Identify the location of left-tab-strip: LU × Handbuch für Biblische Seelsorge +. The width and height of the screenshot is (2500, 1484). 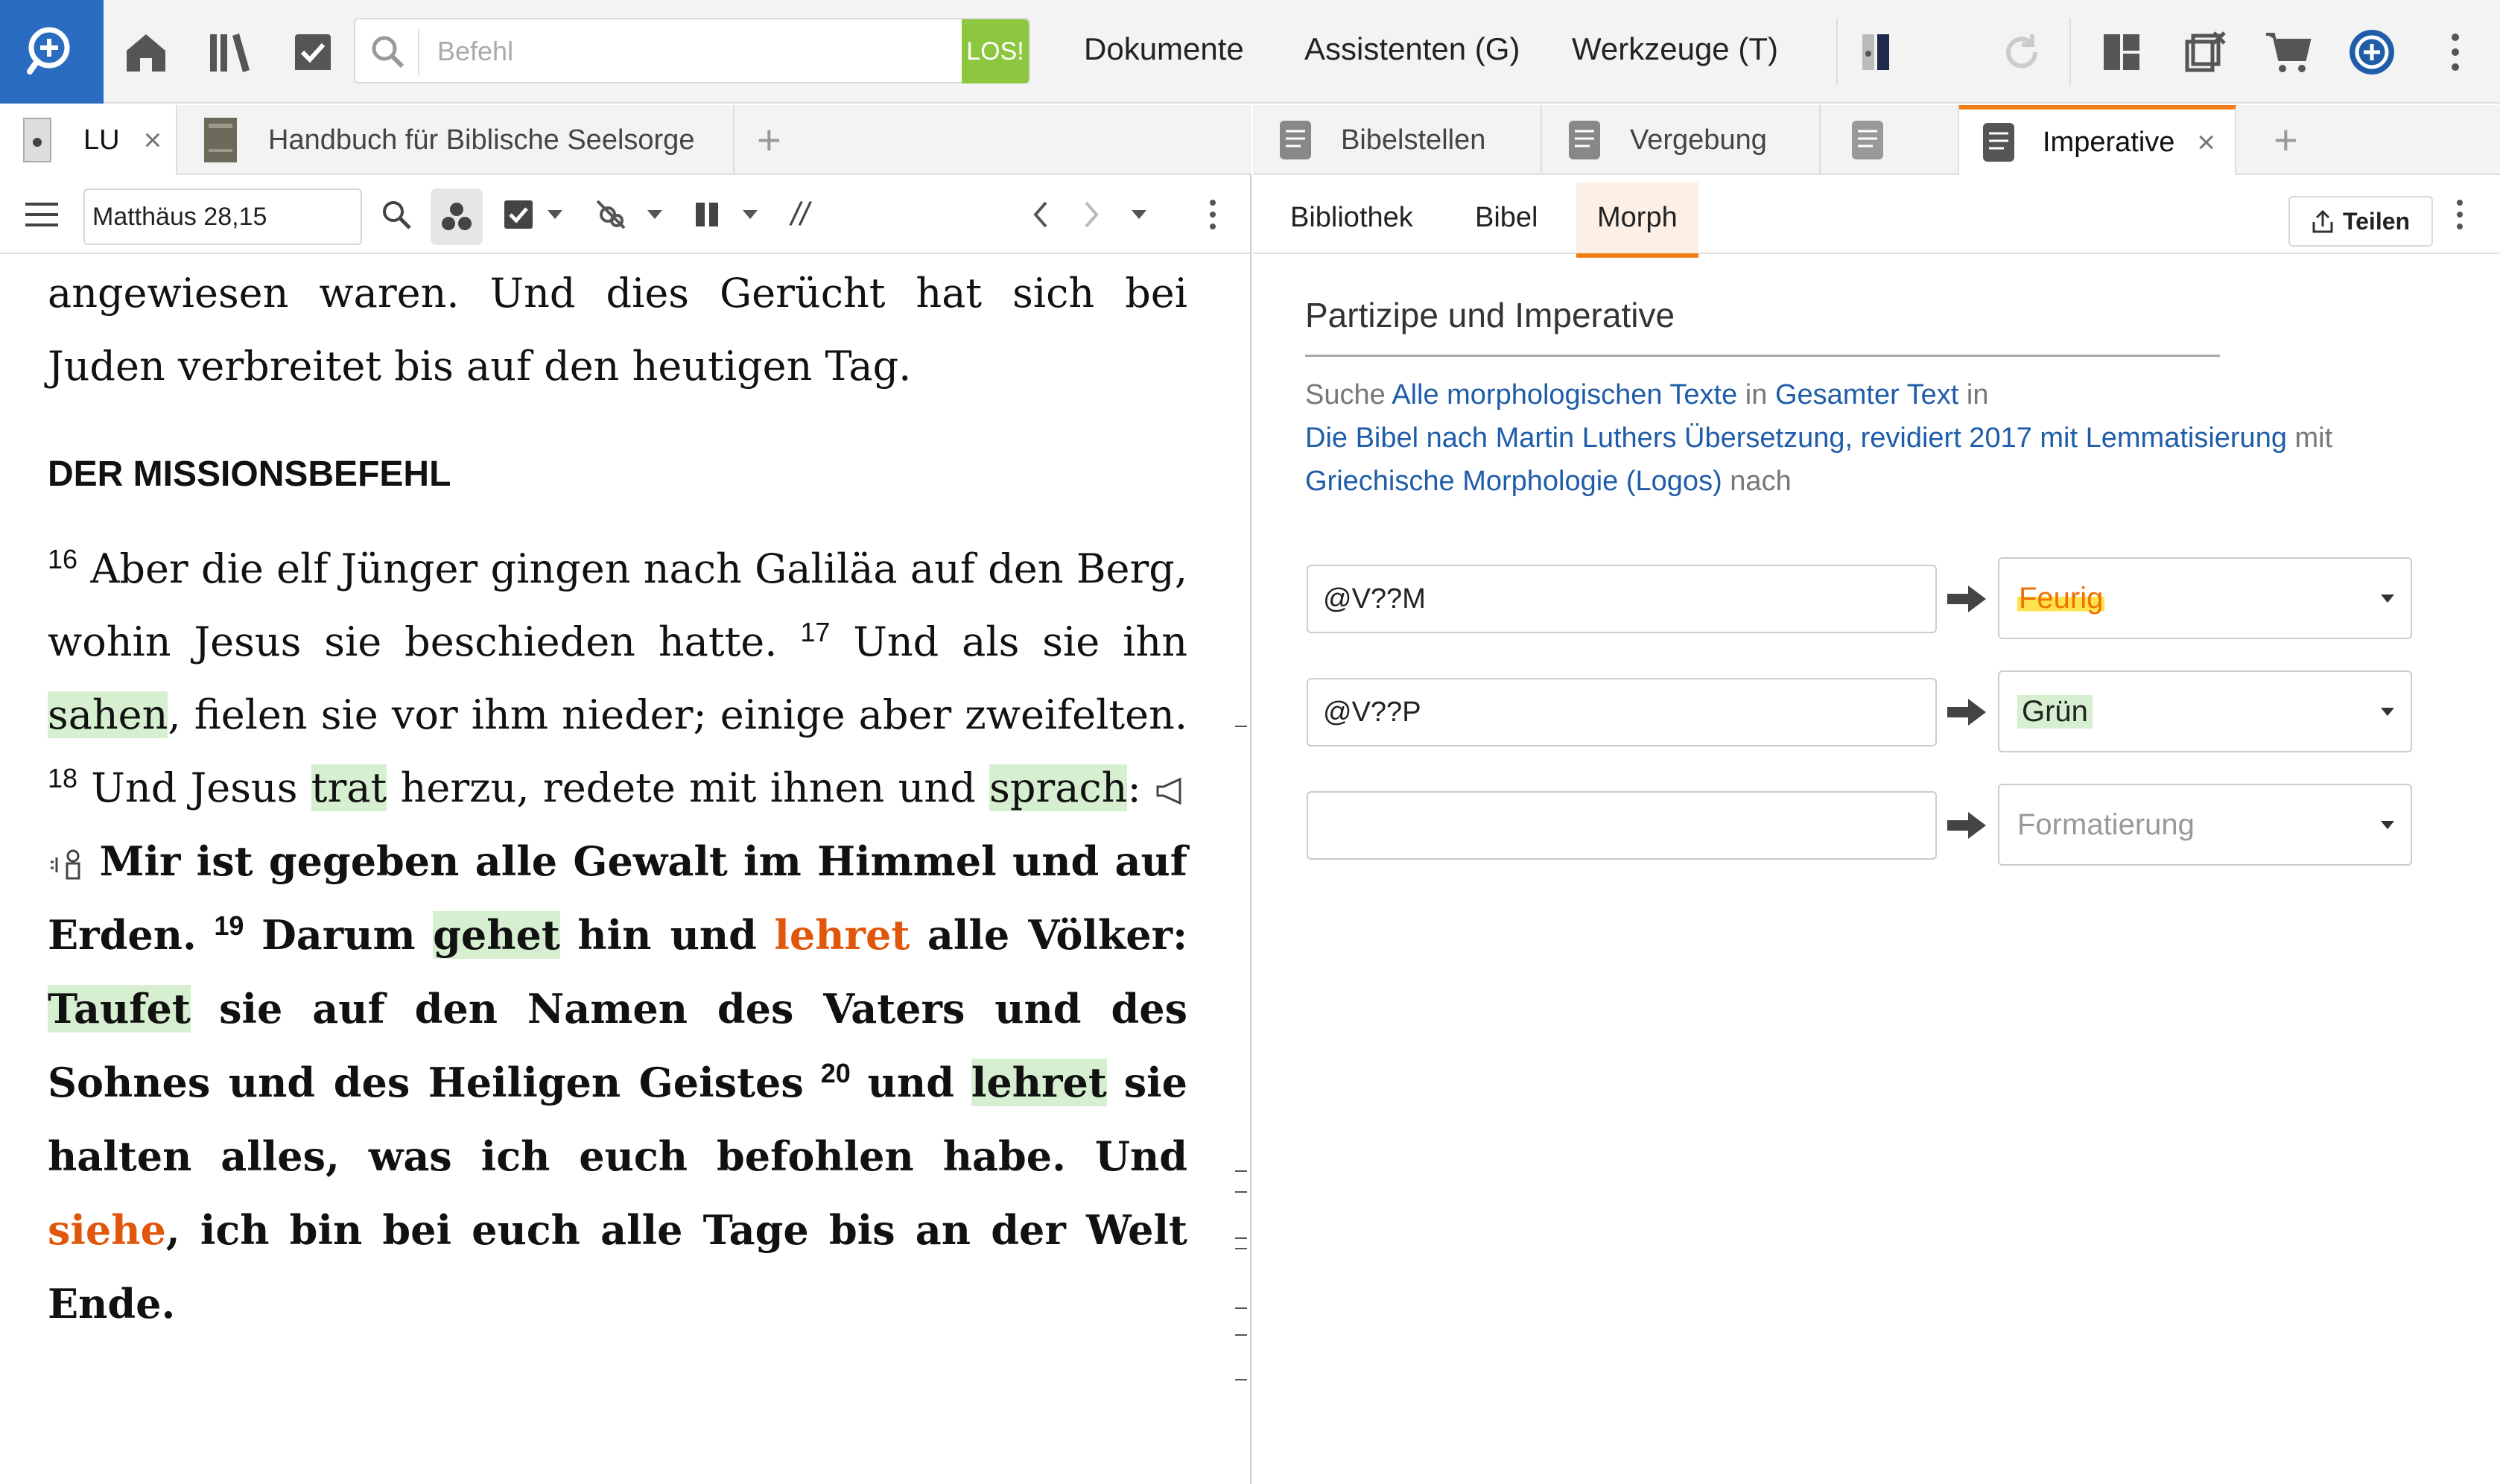
(625, 140).